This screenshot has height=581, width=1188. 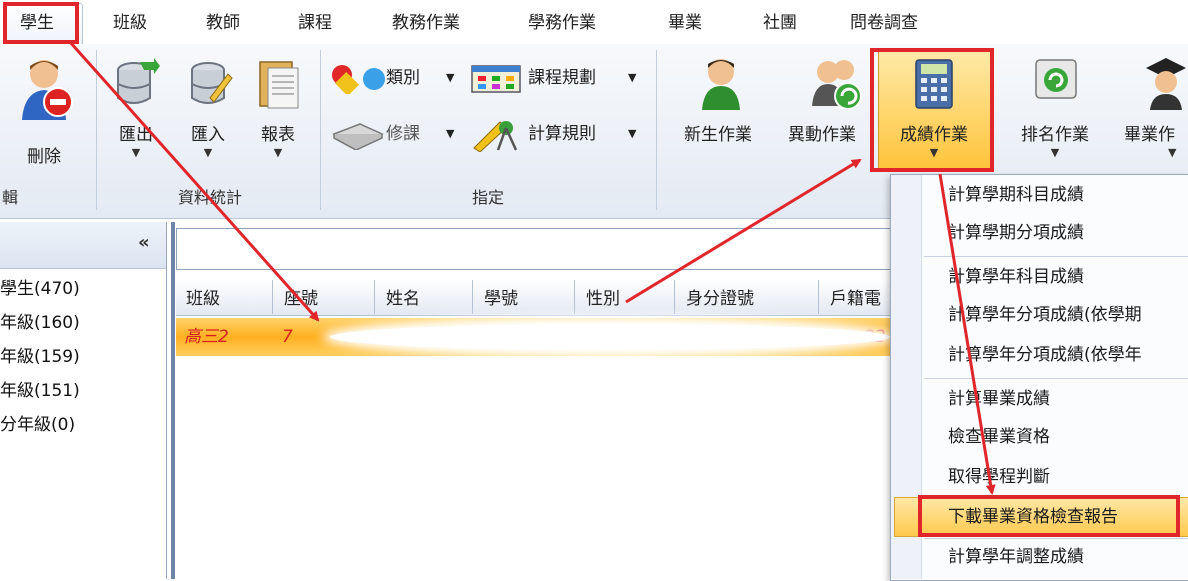 What do you see at coordinates (967, 334) in the screenshot?
I see `arrow-grades-to-report` at bounding box center [967, 334].